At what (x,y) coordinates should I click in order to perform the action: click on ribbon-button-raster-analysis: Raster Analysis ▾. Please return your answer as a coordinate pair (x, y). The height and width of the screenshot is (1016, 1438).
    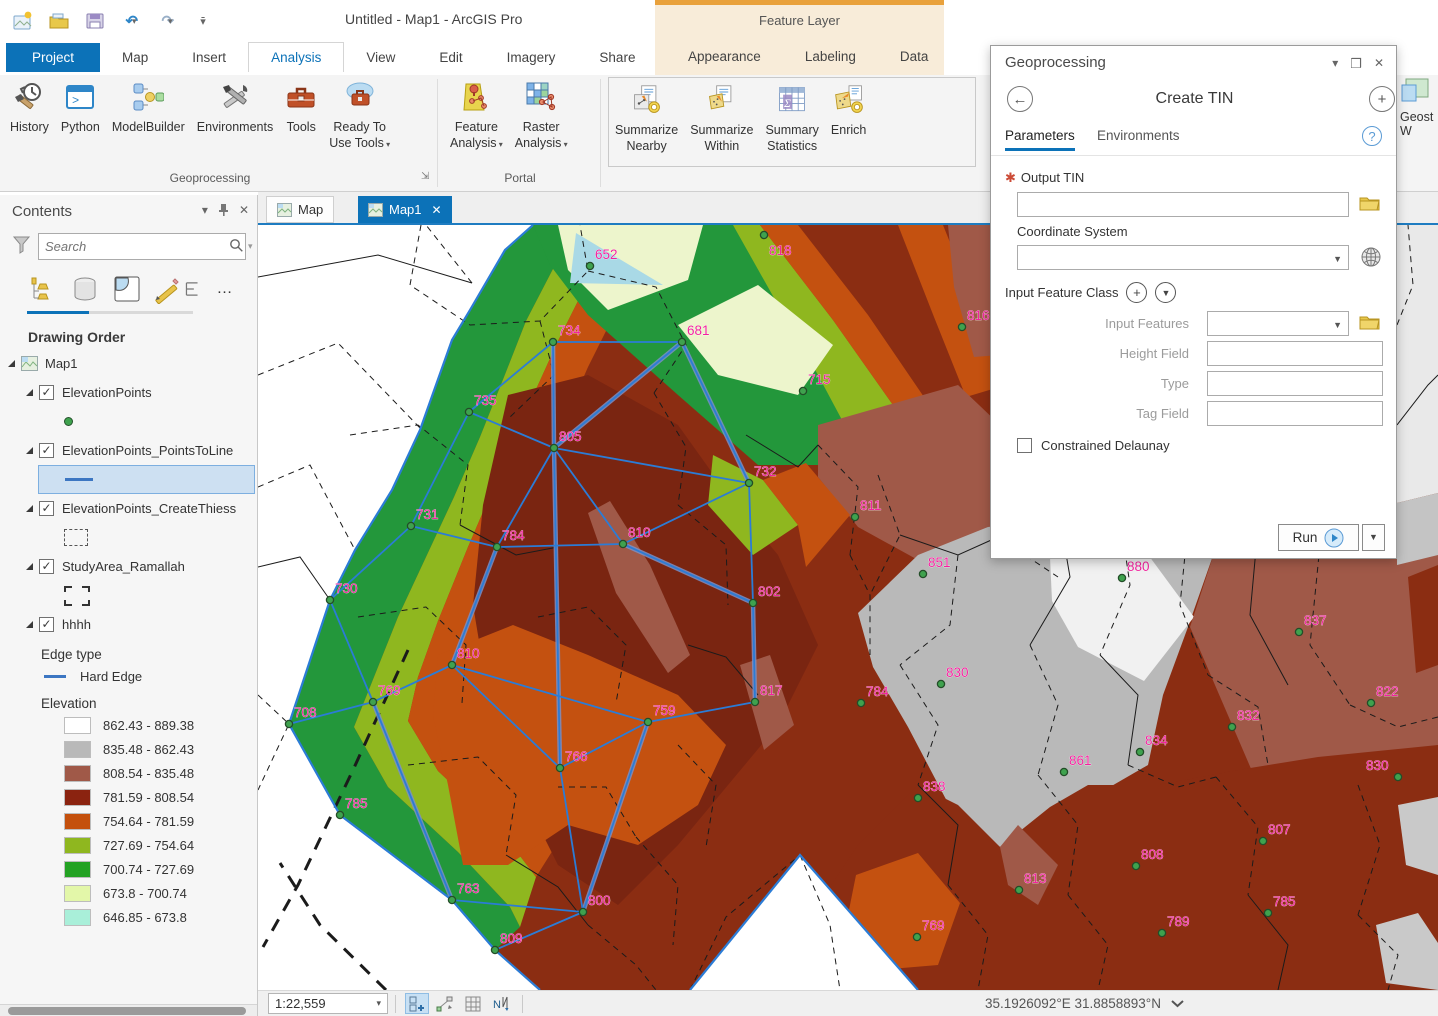
    Looking at the image, I should click on (541, 114).